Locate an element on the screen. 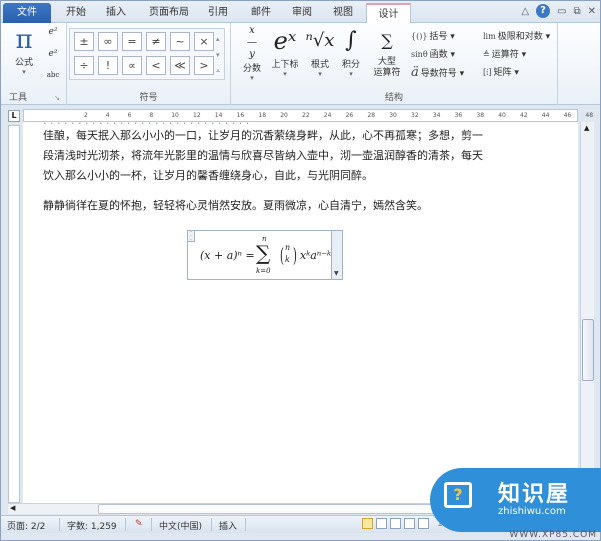  operator-button: ≜ 运算符 ▾ is located at coordinates (504, 53).